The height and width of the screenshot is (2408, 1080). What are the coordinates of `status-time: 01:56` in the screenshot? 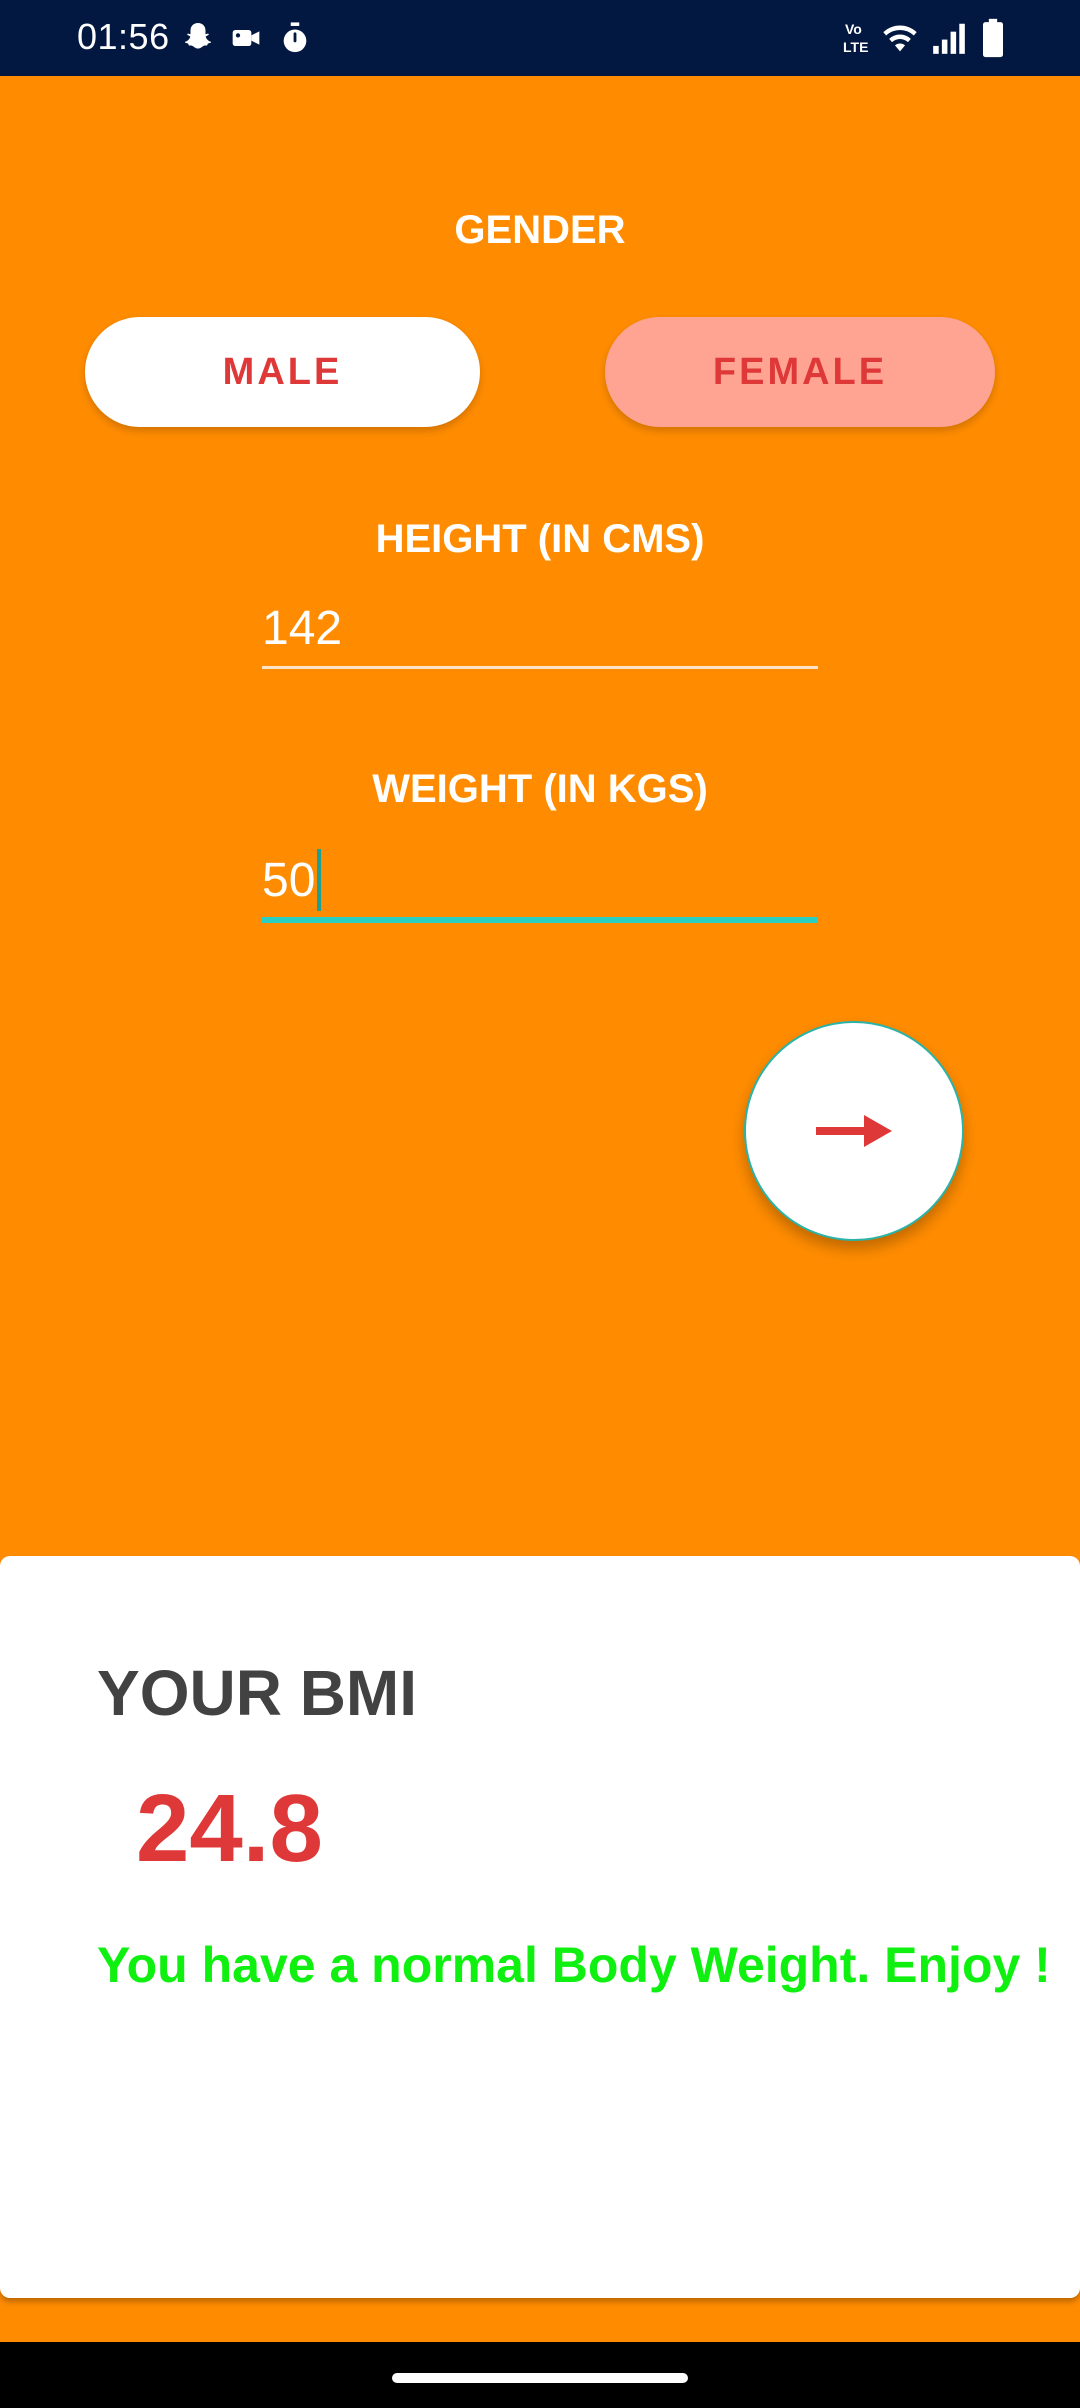 It's located at (123, 36).